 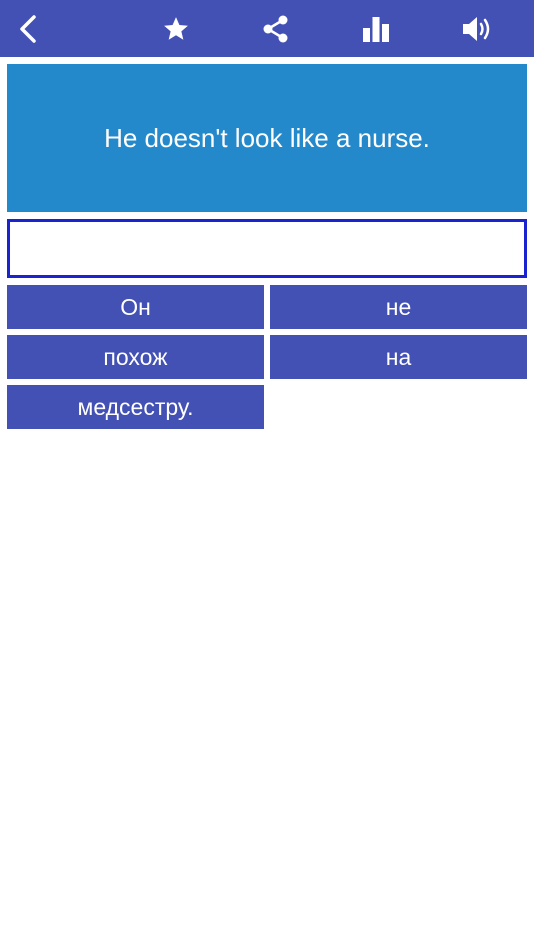 I want to click on word-choices: Он не похож на медсестру., so click(x=267, y=357).